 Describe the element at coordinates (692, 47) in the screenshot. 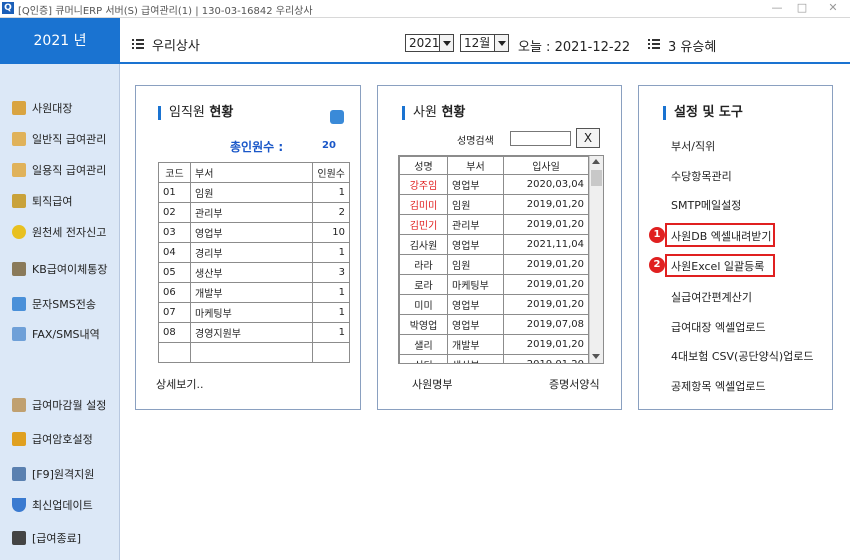

I see `user-info: 3 유승혜` at that location.